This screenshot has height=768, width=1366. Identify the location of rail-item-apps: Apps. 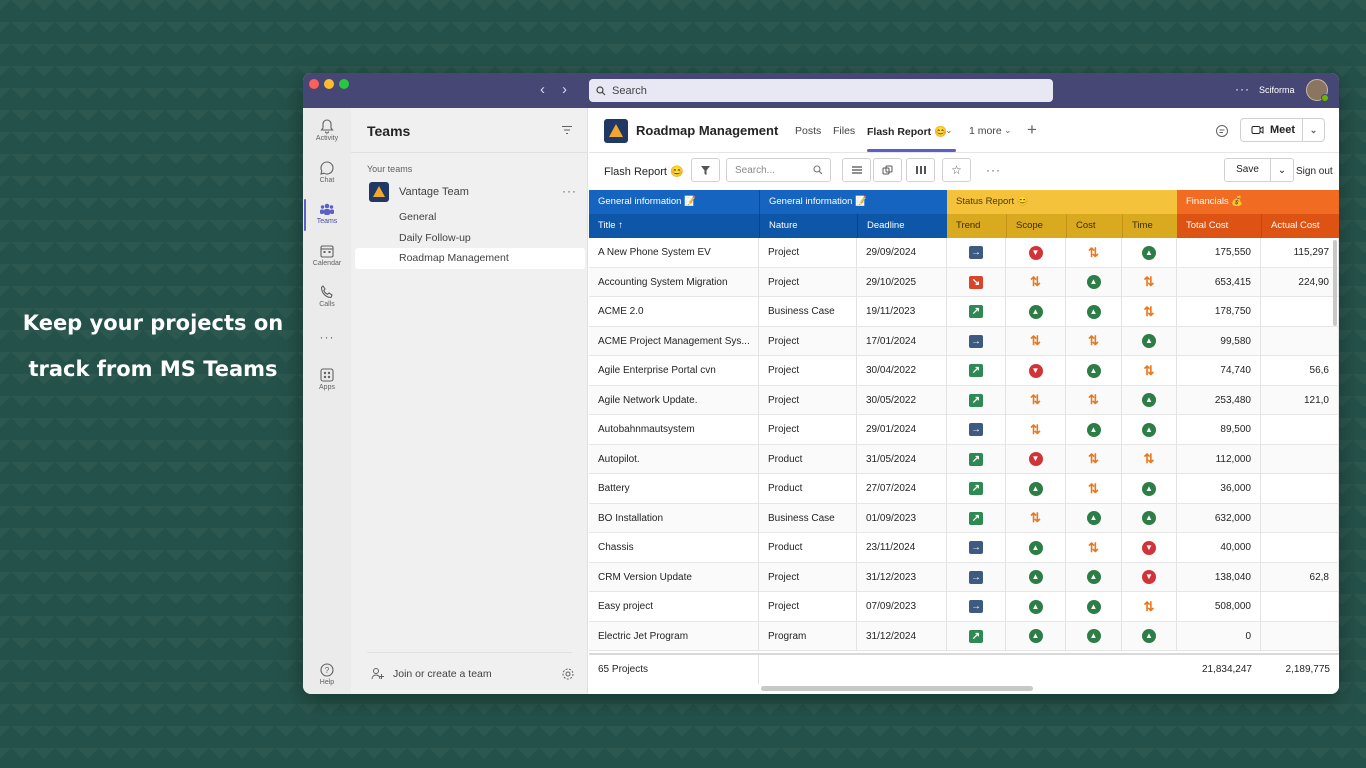
(327, 382).